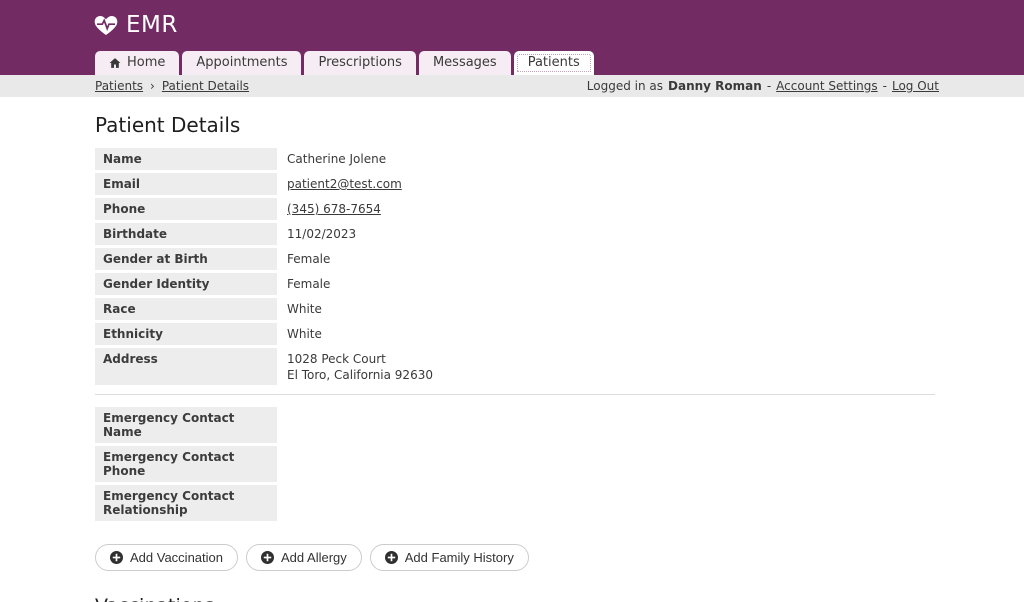 The height and width of the screenshot is (602, 1024). What do you see at coordinates (464, 63) in the screenshot?
I see `tab-messages: Messages` at bounding box center [464, 63].